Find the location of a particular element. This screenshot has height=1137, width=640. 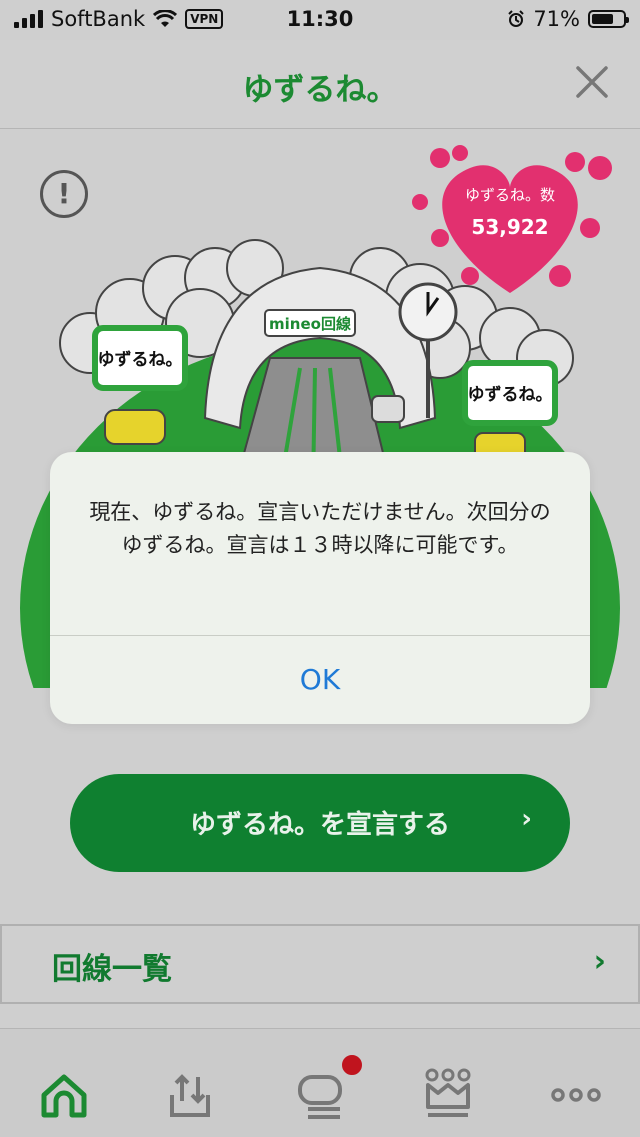

battery-fill is located at coordinates (602, 19).